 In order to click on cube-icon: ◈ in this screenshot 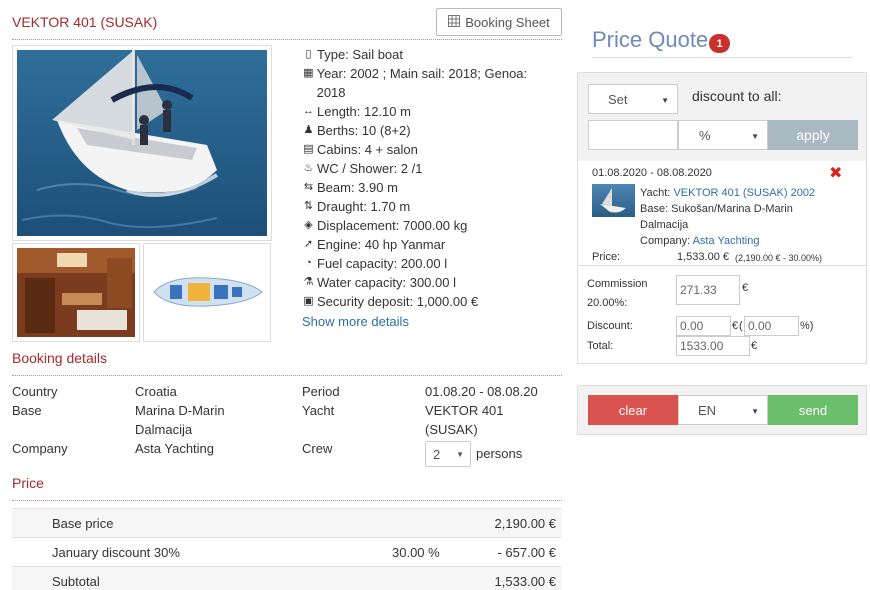, I will do `click(308, 225)`.